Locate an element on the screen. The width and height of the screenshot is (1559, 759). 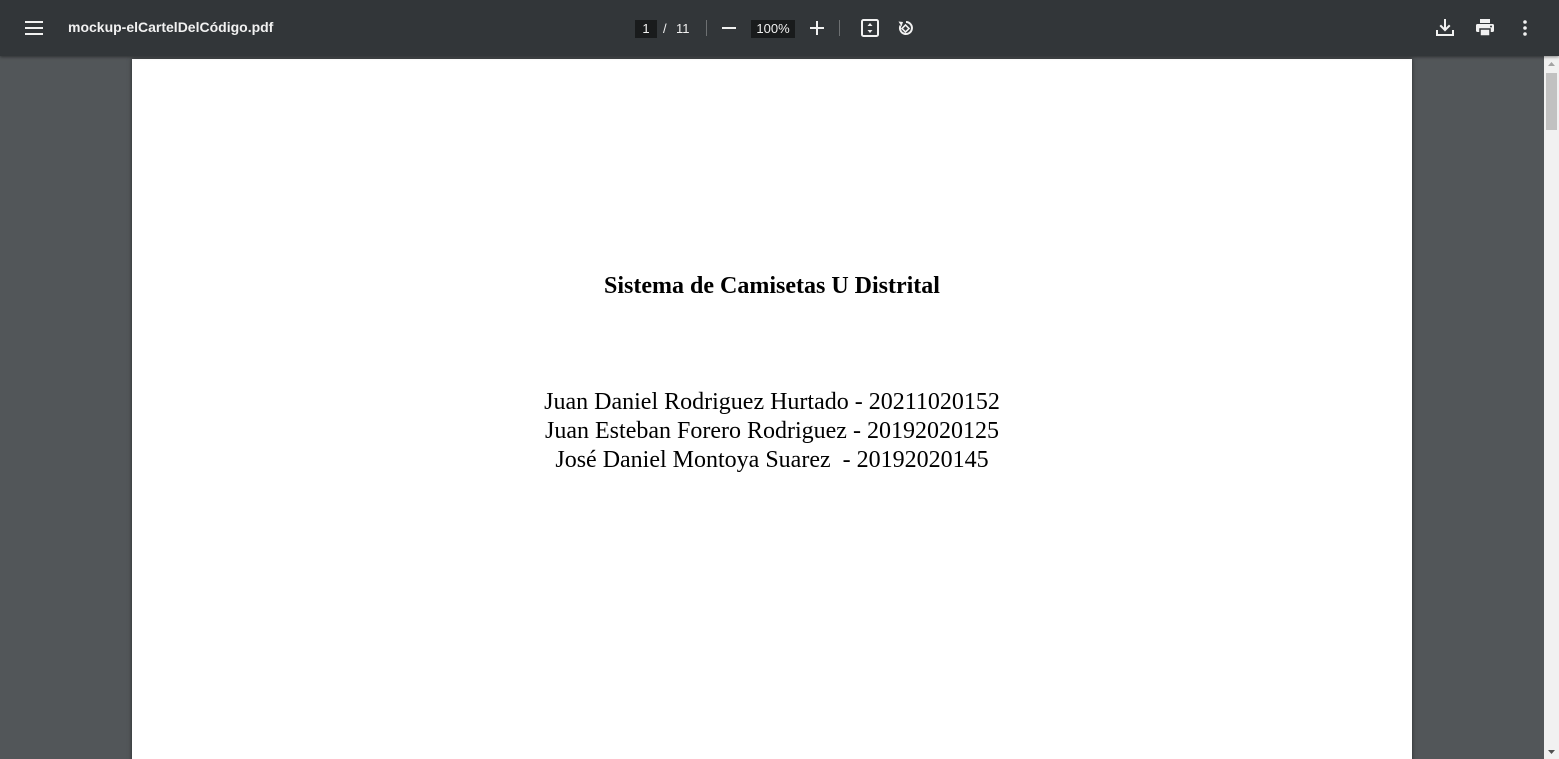
plus-icon is located at coordinates (817, 28).